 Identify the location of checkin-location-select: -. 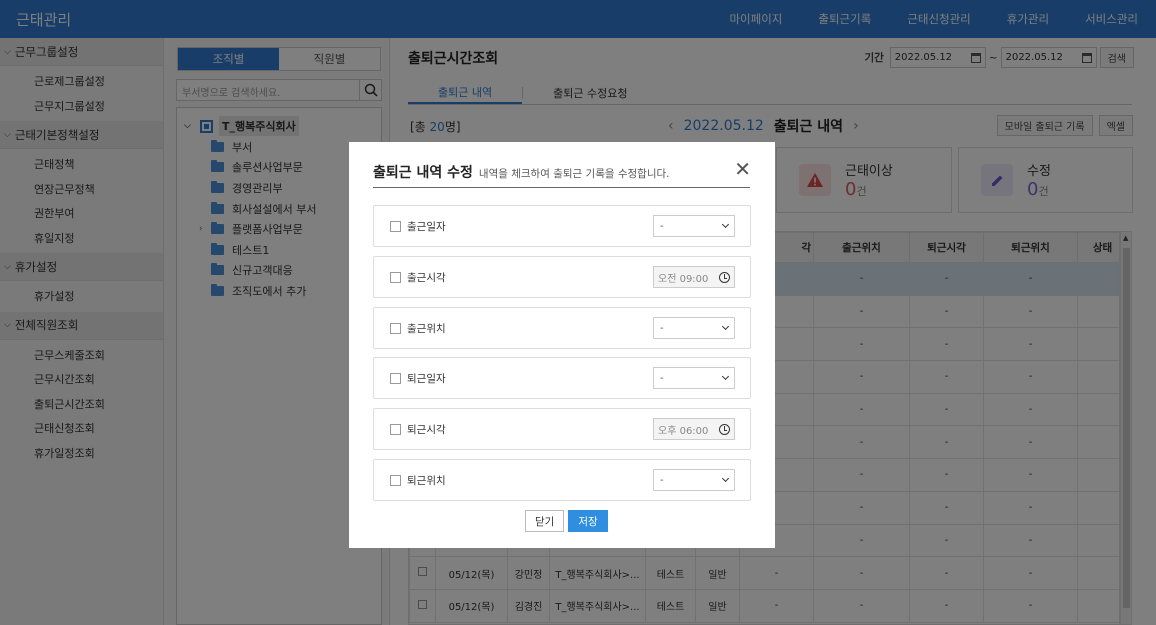
(694, 328).